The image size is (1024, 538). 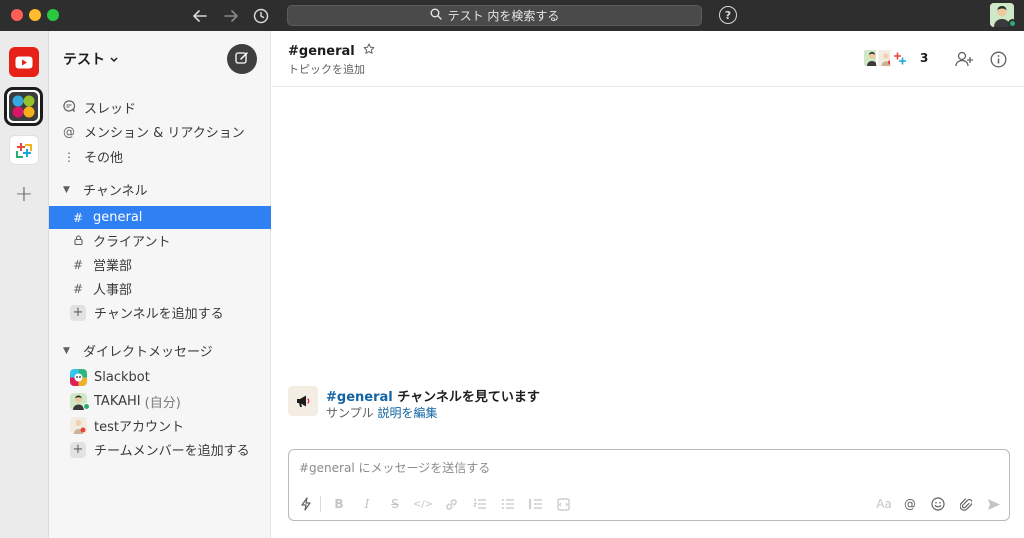 What do you see at coordinates (563, 504) in the screenshot?
I see `code-block-icon` at bounding box center [563, 504].